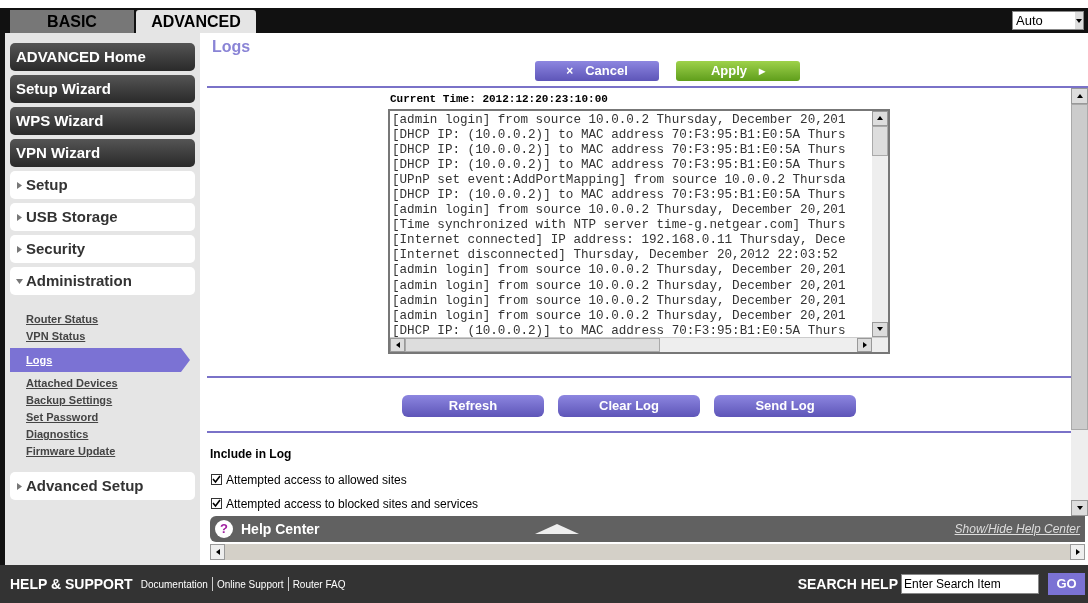 This screenshot has height=603, width=1088. I want to click on sidebar-section: USB Storage, so click(102, 217).